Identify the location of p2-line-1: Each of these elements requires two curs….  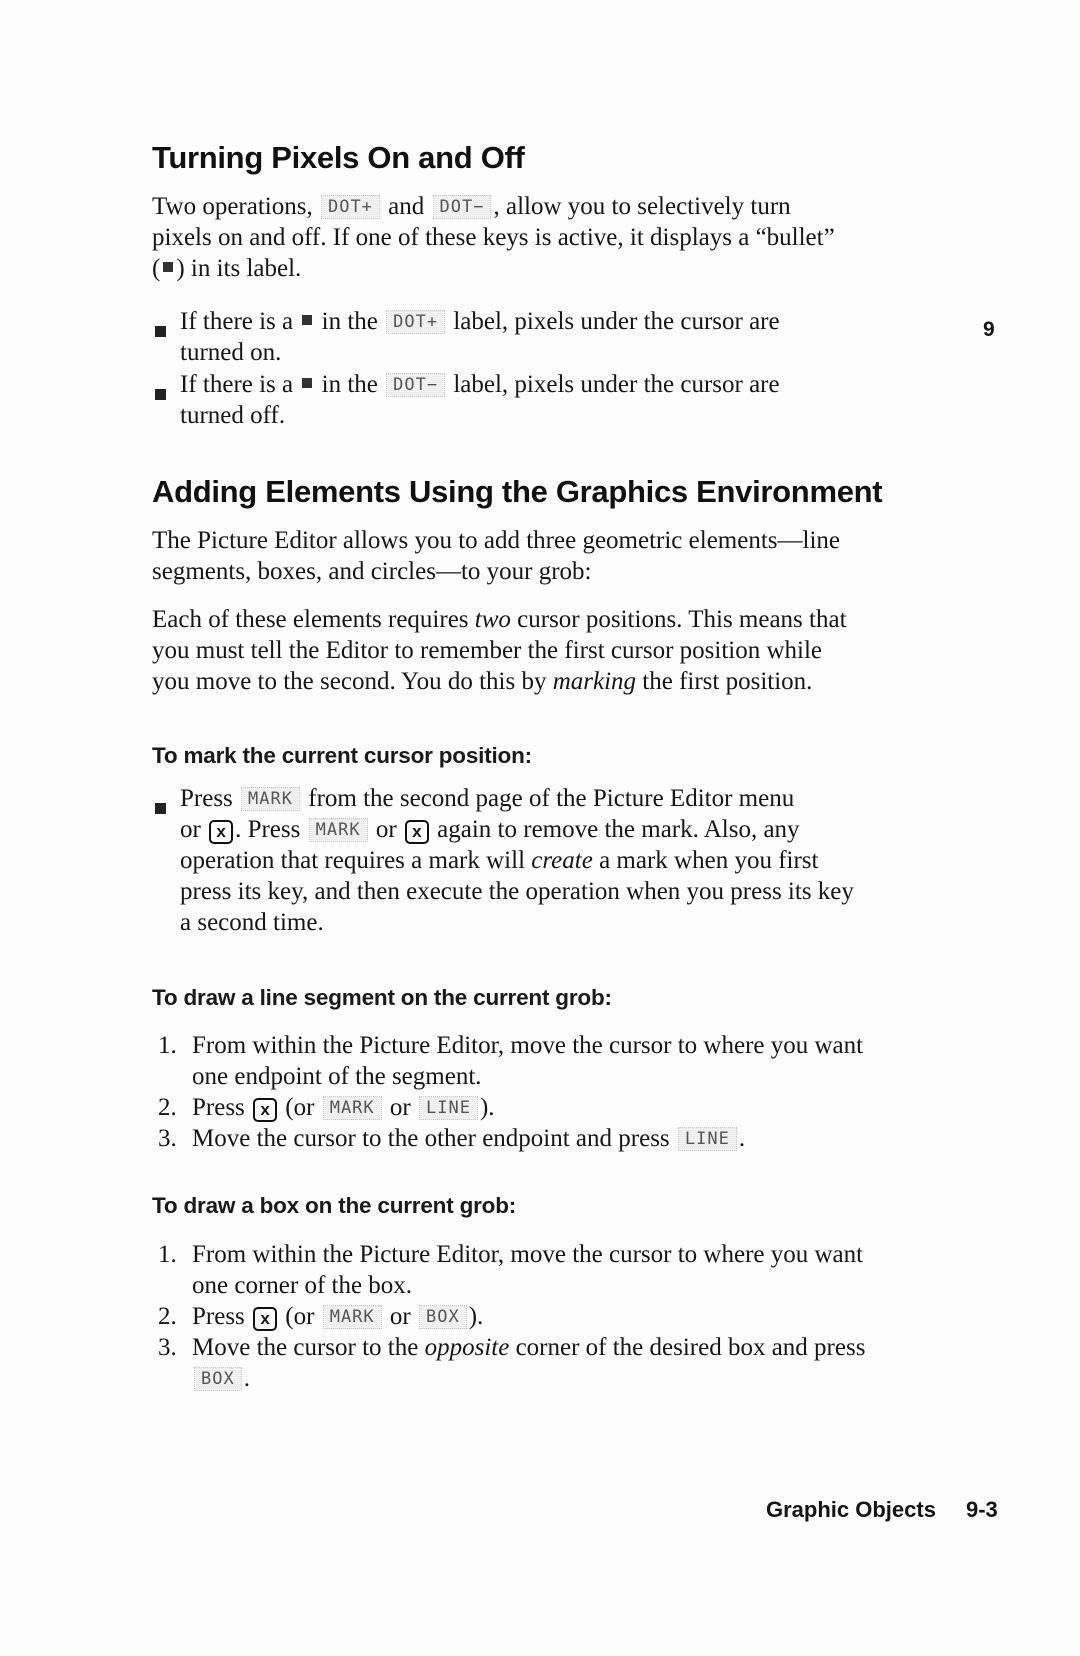
(499, 620).